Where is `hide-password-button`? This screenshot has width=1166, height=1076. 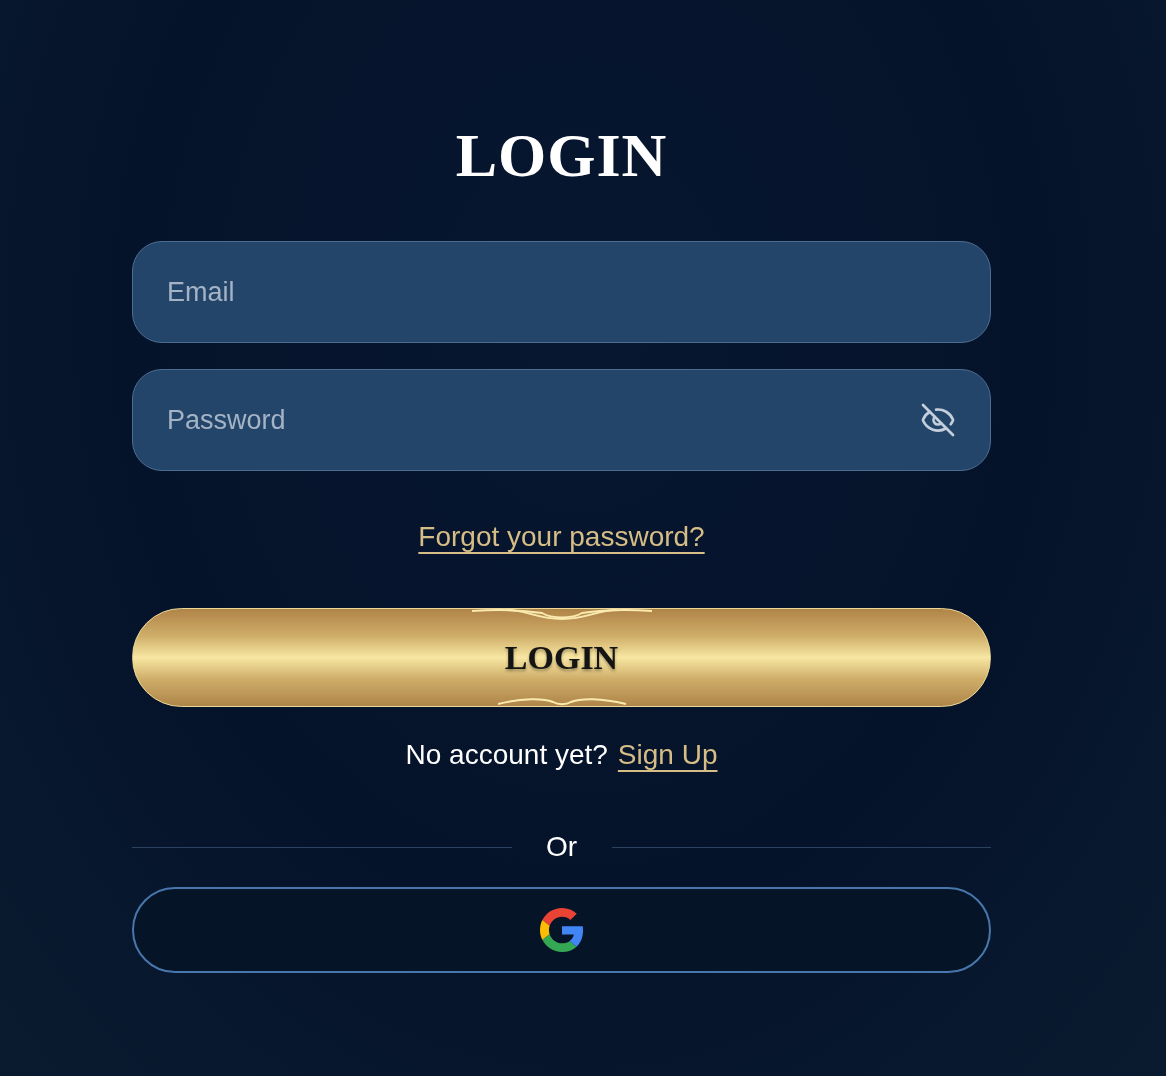
hide-password-button is located at coordinates (938, 420).